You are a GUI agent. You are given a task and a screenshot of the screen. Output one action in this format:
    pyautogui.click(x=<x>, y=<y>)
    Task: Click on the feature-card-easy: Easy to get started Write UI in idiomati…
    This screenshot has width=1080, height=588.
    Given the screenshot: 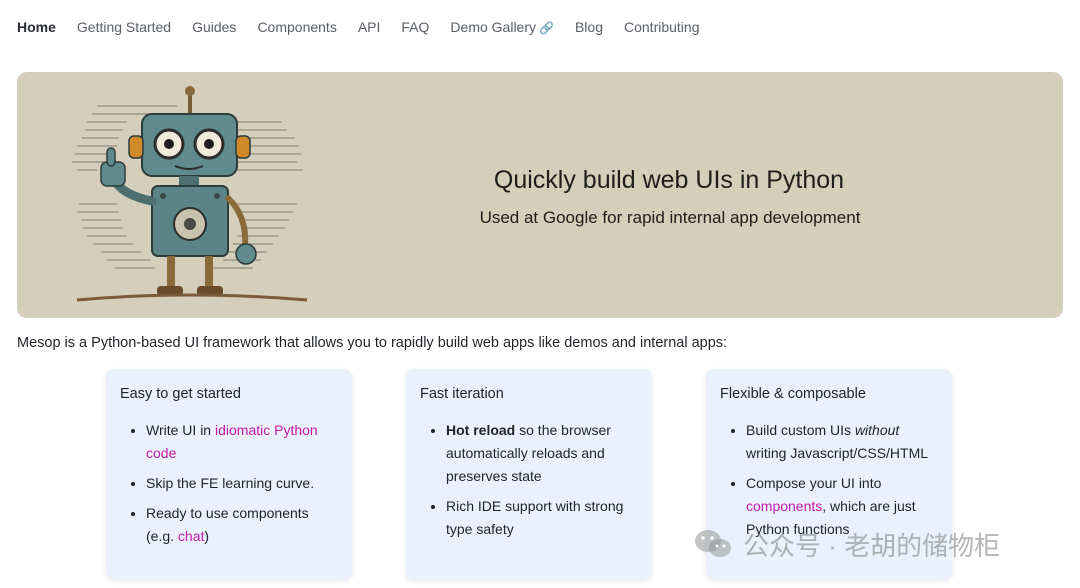 What is the action you would take?
    pyautogui.click(x=229, y=474)
    